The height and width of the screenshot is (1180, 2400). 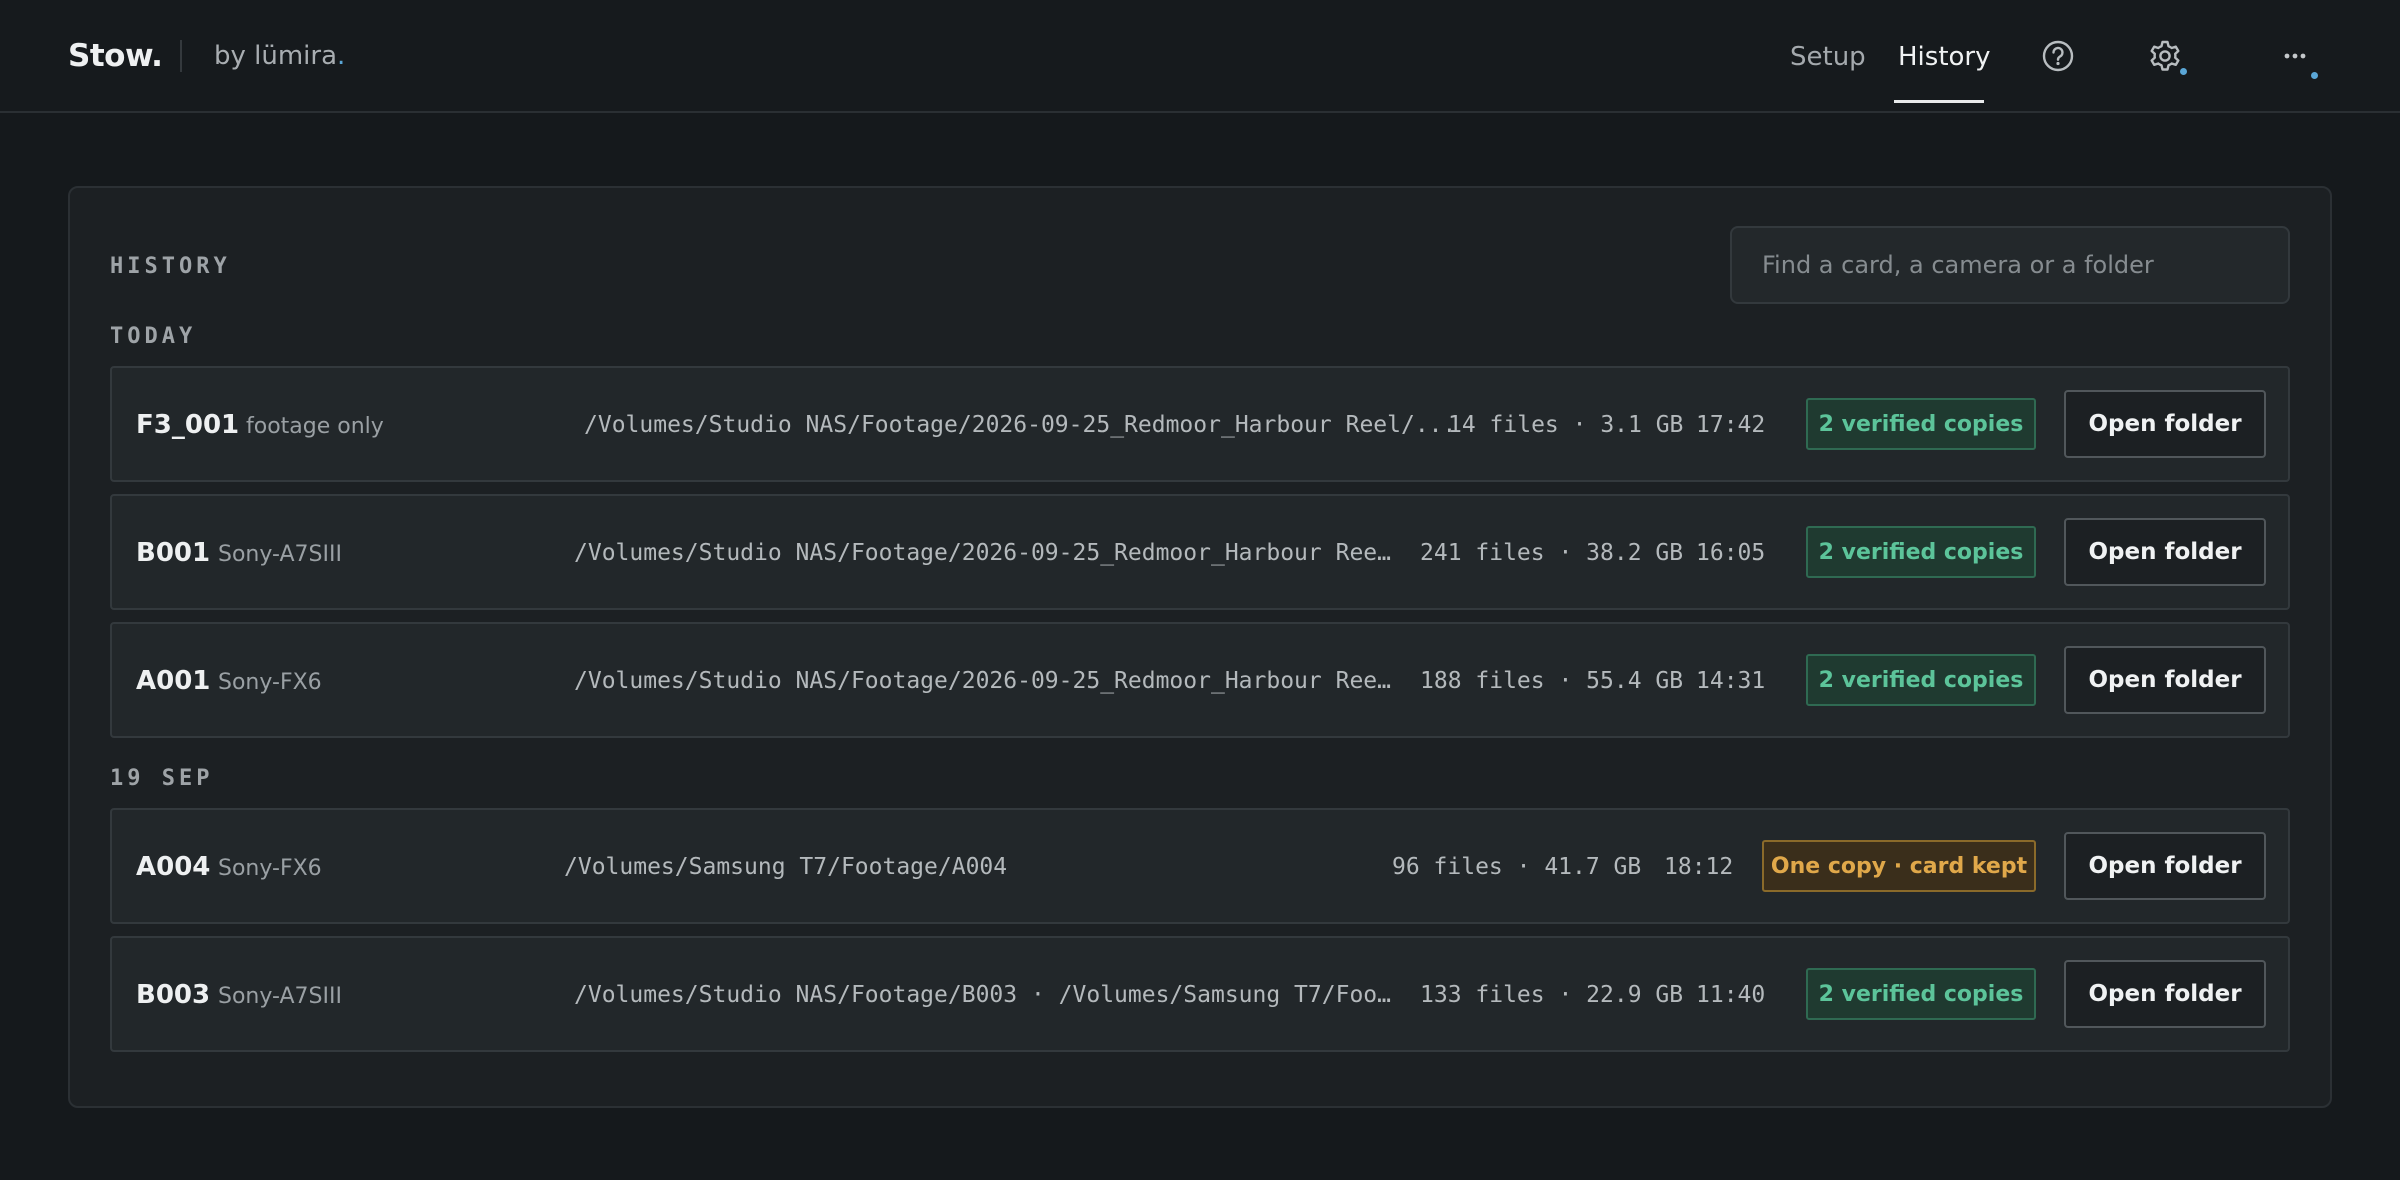 I want to click on camera-name: footage only, so click(x=315, y=426).